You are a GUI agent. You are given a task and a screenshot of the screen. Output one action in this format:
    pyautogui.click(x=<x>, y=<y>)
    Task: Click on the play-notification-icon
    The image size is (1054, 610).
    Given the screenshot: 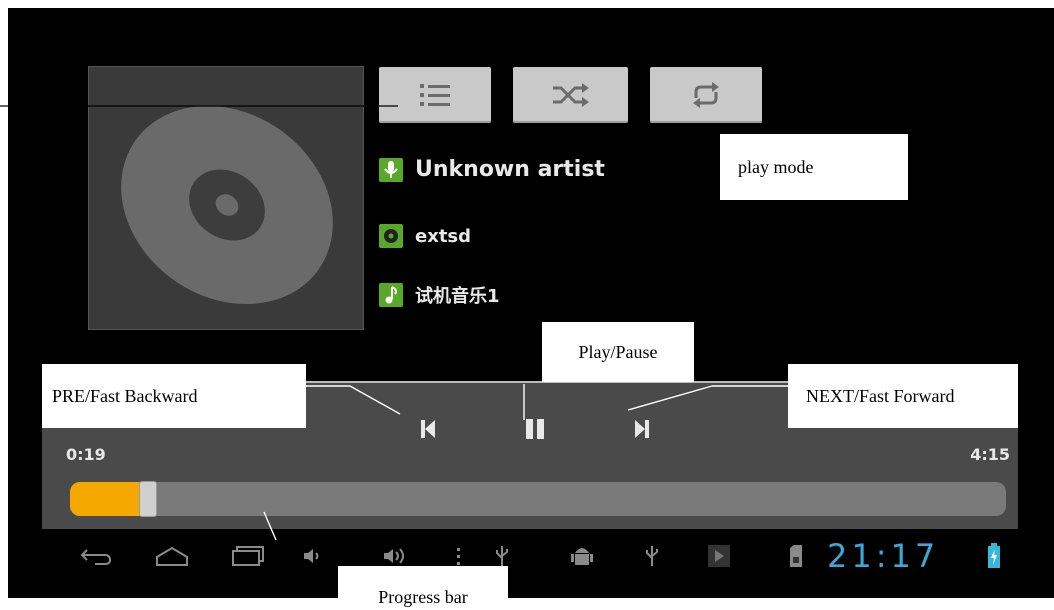 What is the action you would take?
    pyautogui.click(x=719, y=556)
    